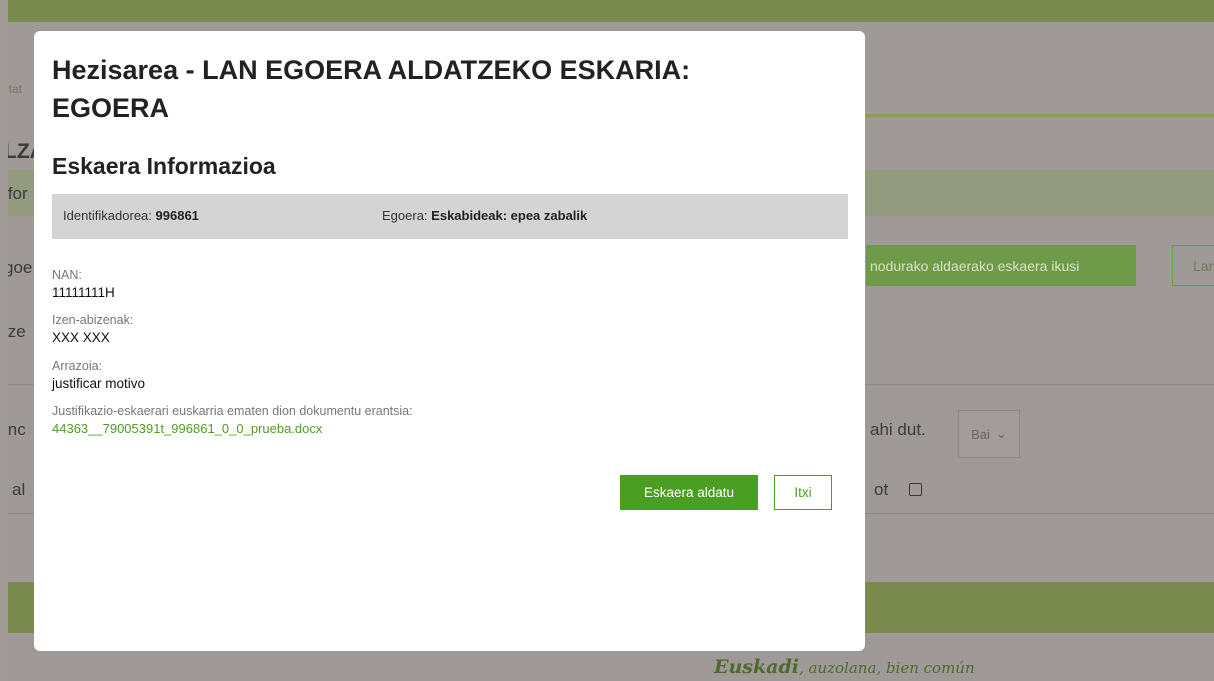 The image size is (1214, 681). I want to click on checkbox, so click(915, 489).